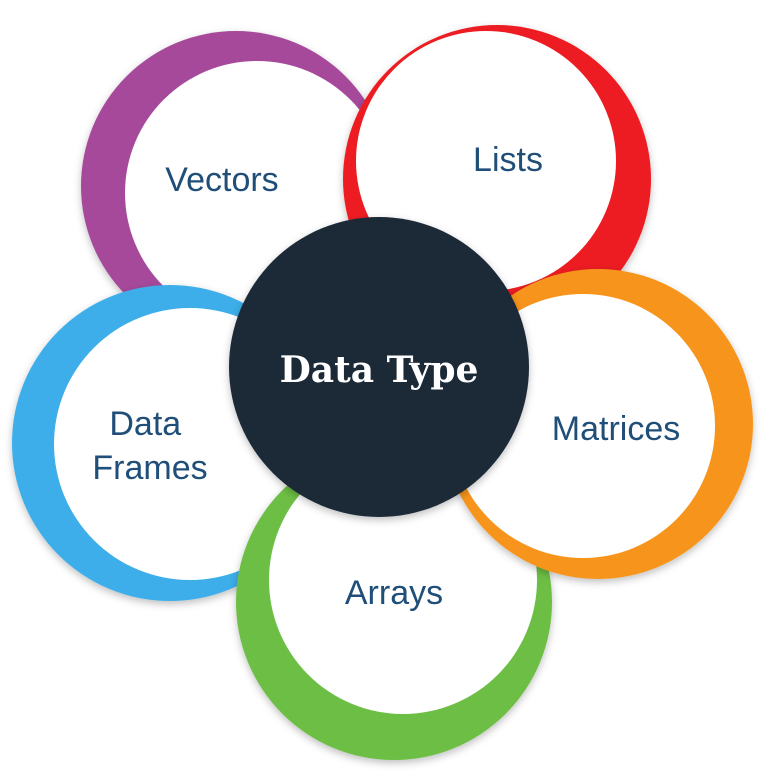 The height and width of the screenshot is (773, 768). Describe the element at coordinates (394, 593) in the screenshot. I see `label-arrays: Arrays` at that location.